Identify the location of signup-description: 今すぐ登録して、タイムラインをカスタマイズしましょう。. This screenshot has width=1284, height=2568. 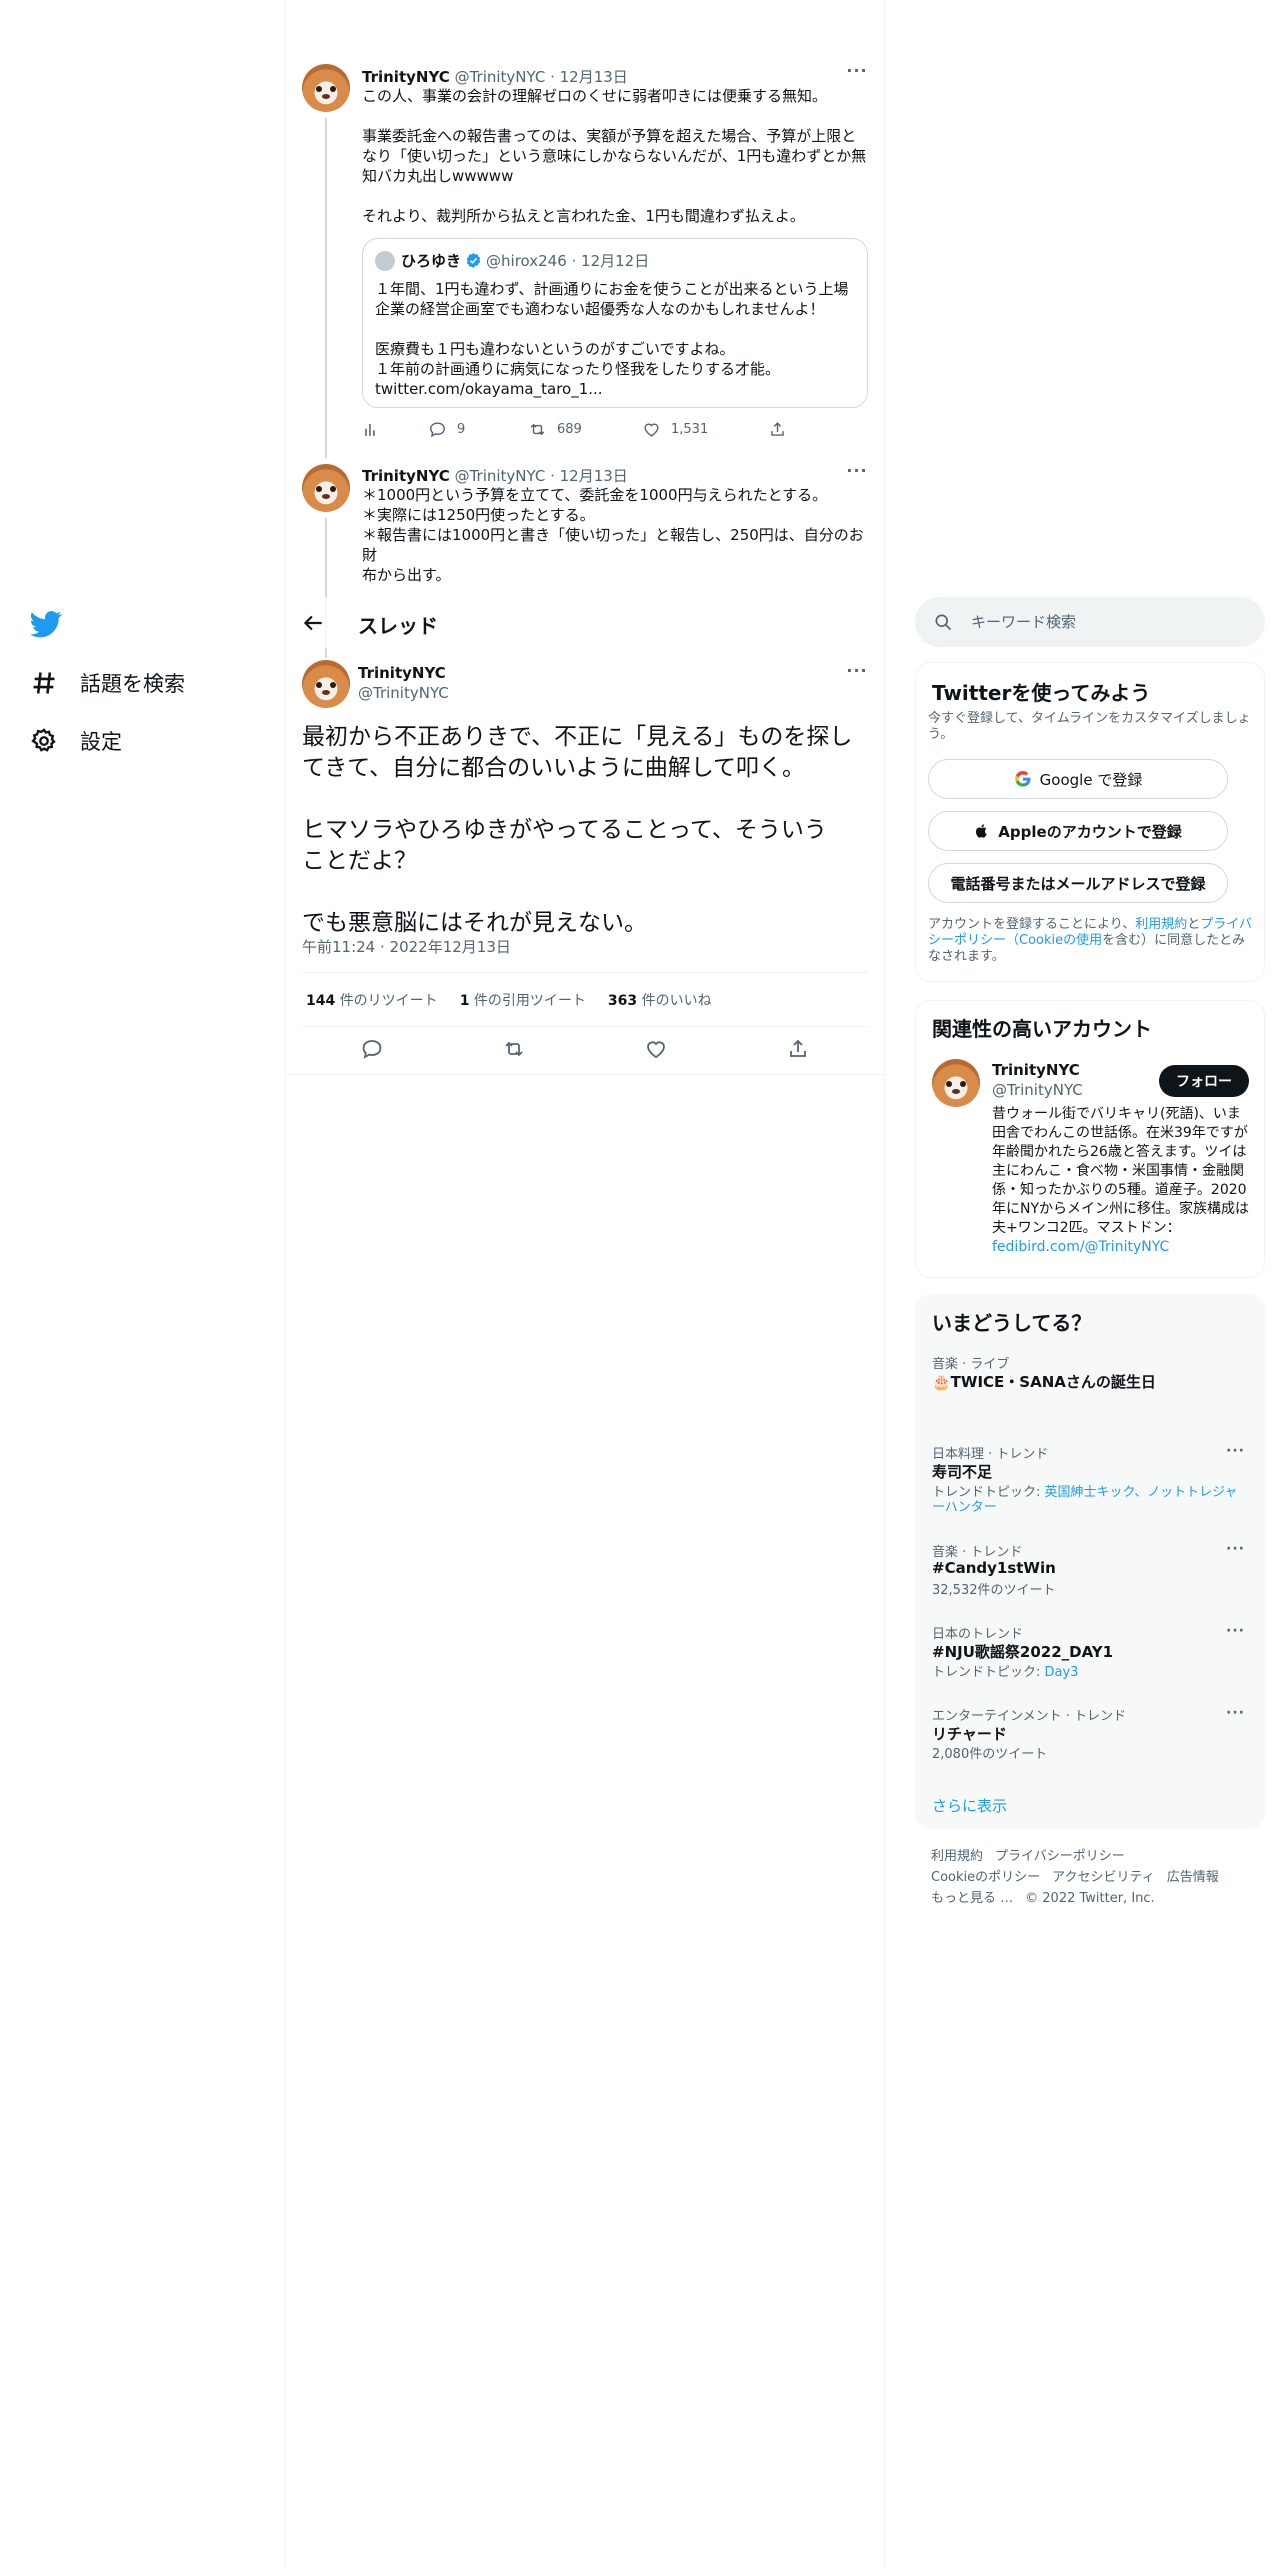
(1089, 726).